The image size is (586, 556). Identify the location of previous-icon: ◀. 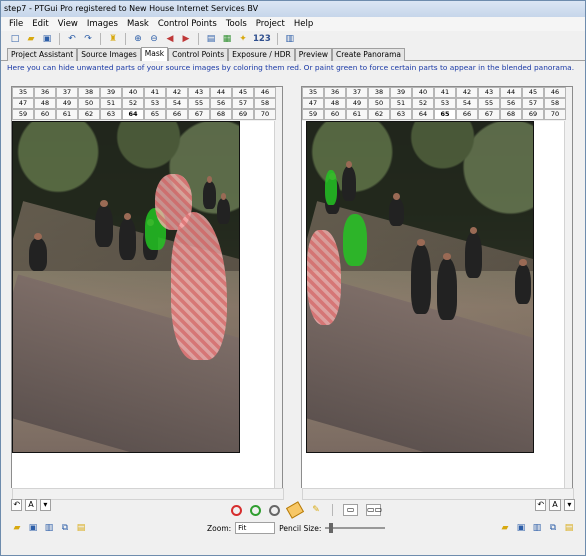
(170, 39).